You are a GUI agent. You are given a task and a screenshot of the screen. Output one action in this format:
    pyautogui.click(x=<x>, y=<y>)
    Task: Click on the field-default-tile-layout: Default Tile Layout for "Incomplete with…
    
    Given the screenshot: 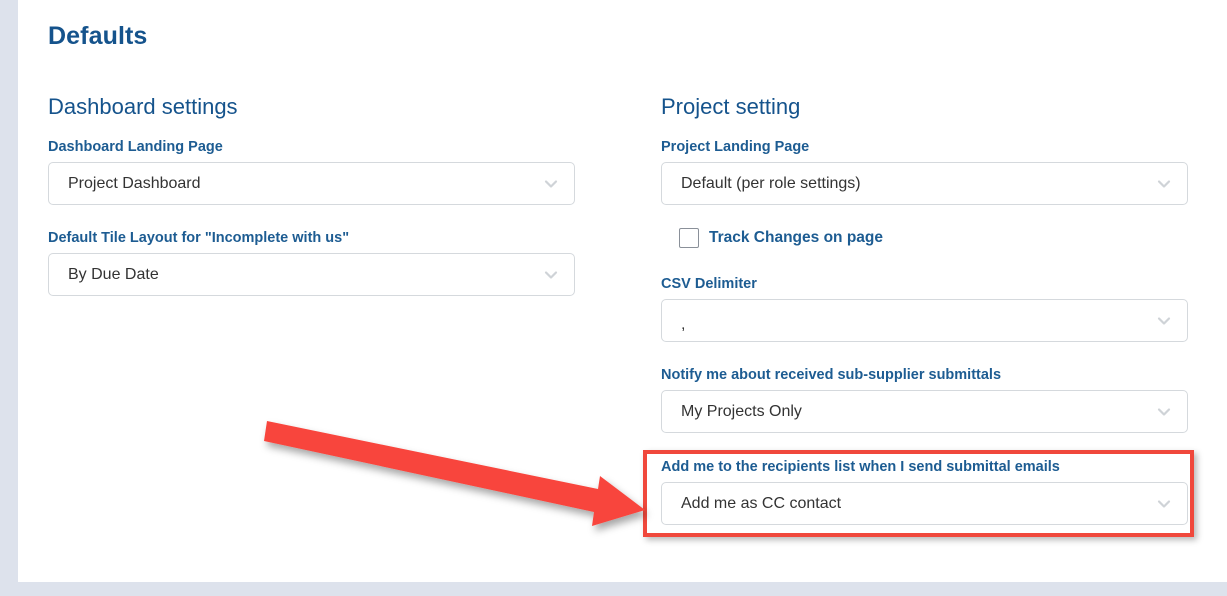 What is the action you would take?
    pyautogui.click(x=312, y=262)
    